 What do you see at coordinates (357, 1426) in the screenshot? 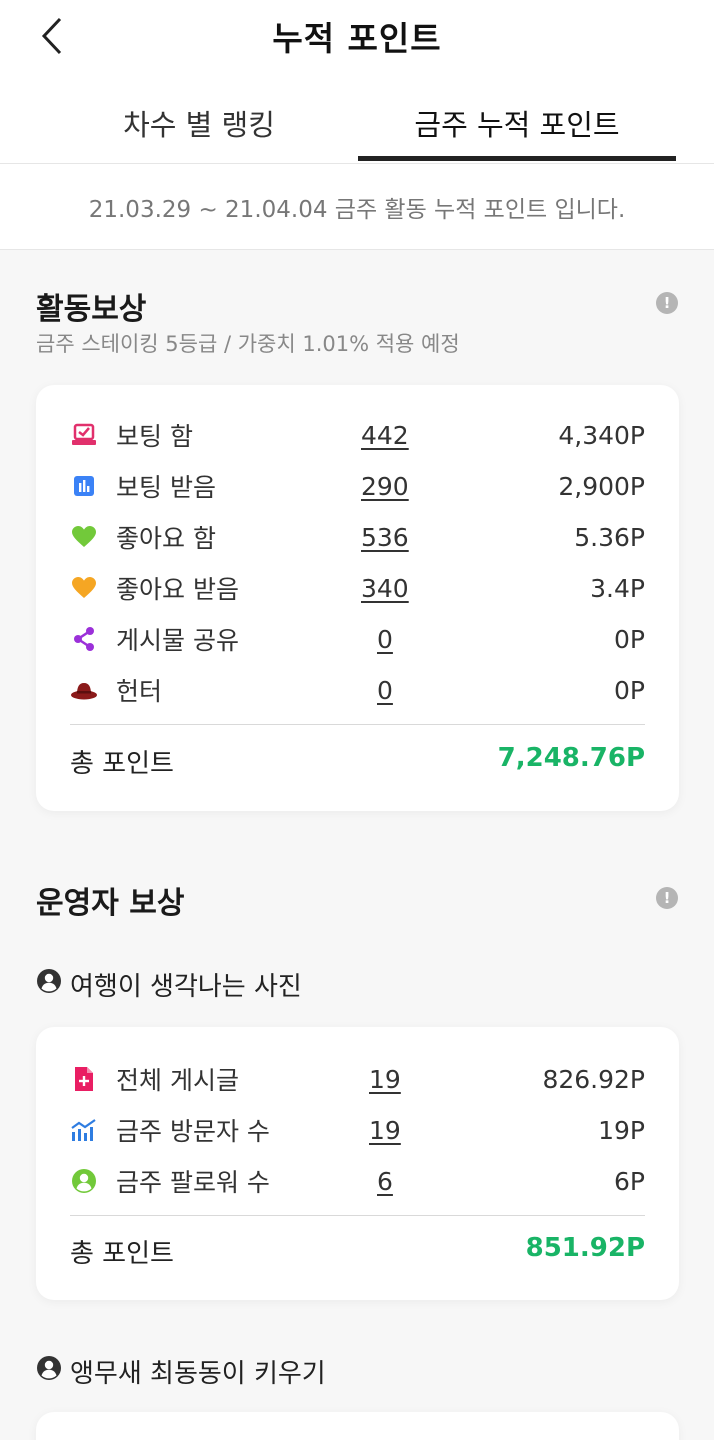
I see `community-card` at bounding box center [357, 1426].